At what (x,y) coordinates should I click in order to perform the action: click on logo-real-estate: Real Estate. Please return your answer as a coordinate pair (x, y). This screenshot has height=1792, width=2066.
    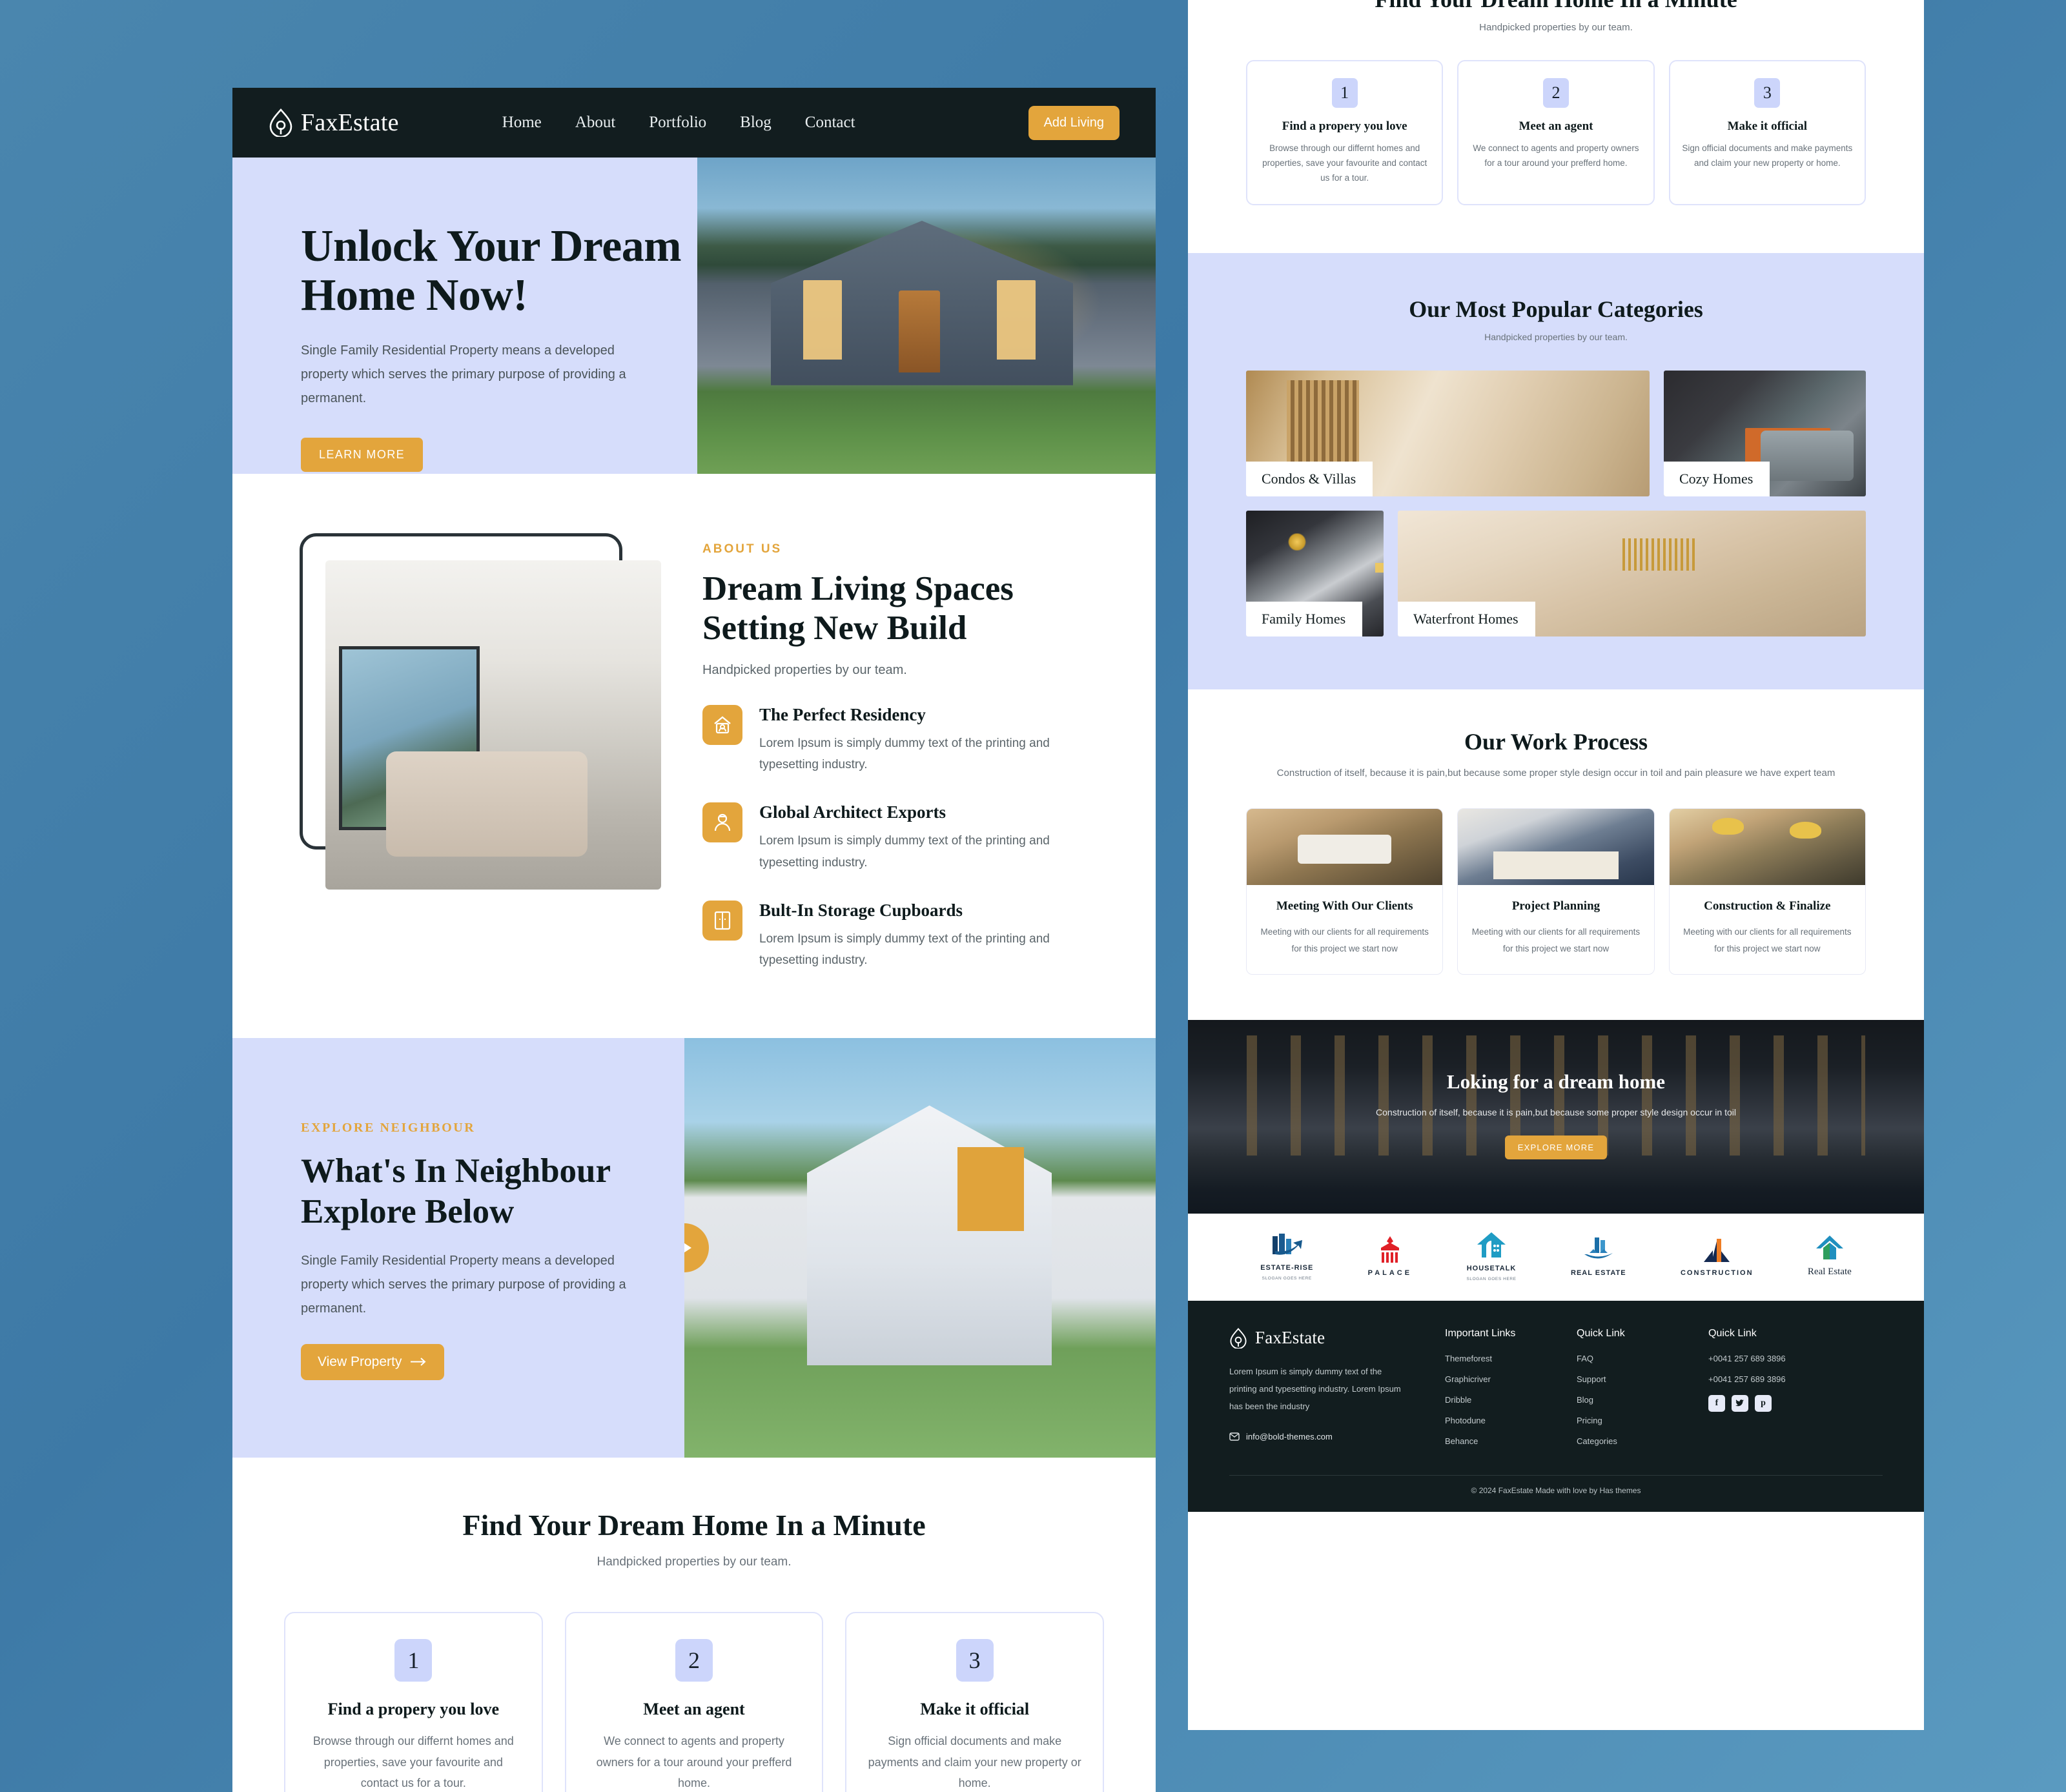
    Looking at the image, I should click on (1830, 1256).